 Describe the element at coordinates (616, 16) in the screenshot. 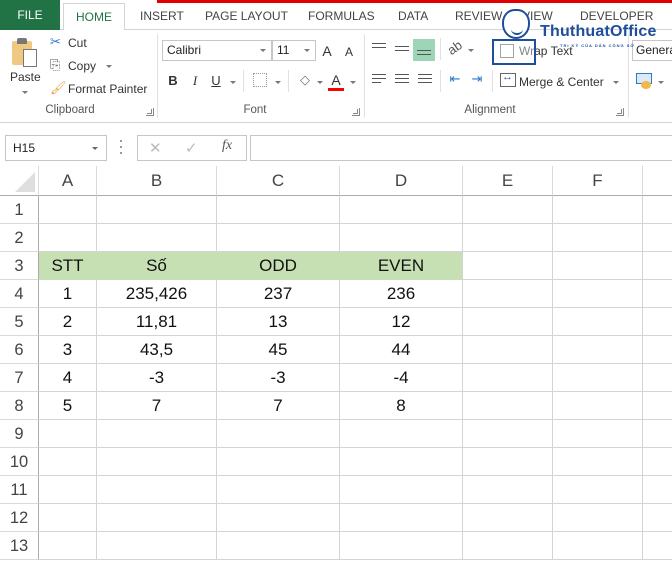

I see `tab-developer: DEVELOPER` at that location.